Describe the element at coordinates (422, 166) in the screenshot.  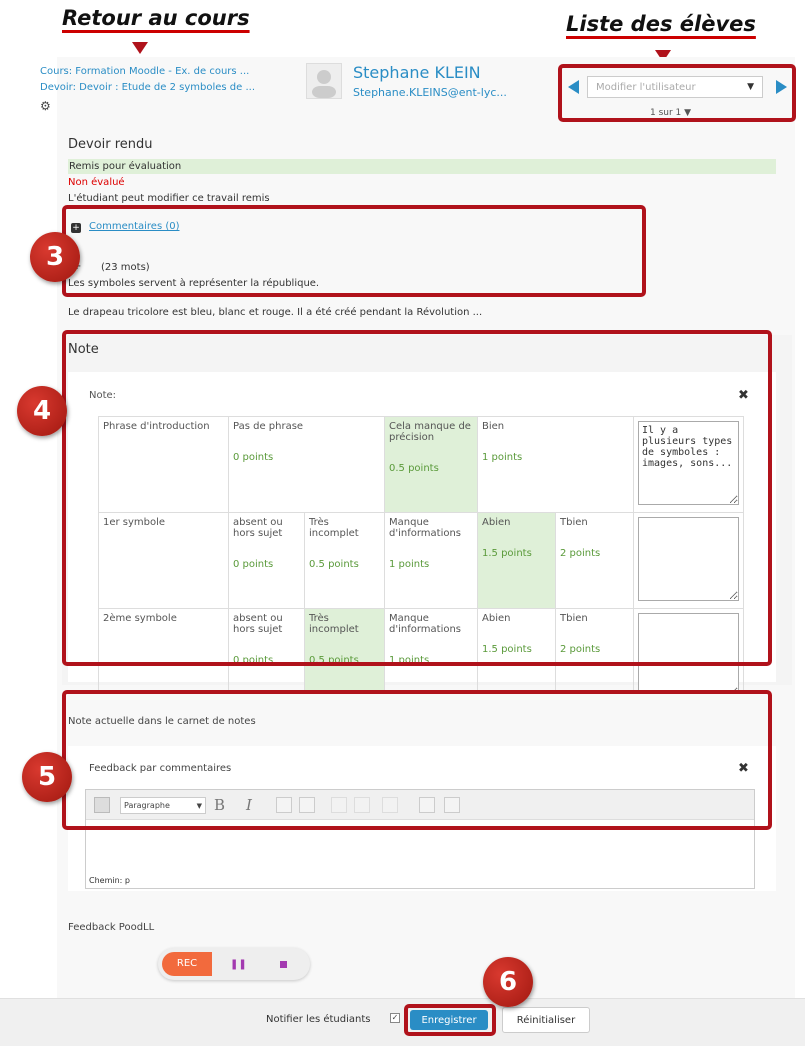
I see `submission-status: Remis pour évaluation` at that location.